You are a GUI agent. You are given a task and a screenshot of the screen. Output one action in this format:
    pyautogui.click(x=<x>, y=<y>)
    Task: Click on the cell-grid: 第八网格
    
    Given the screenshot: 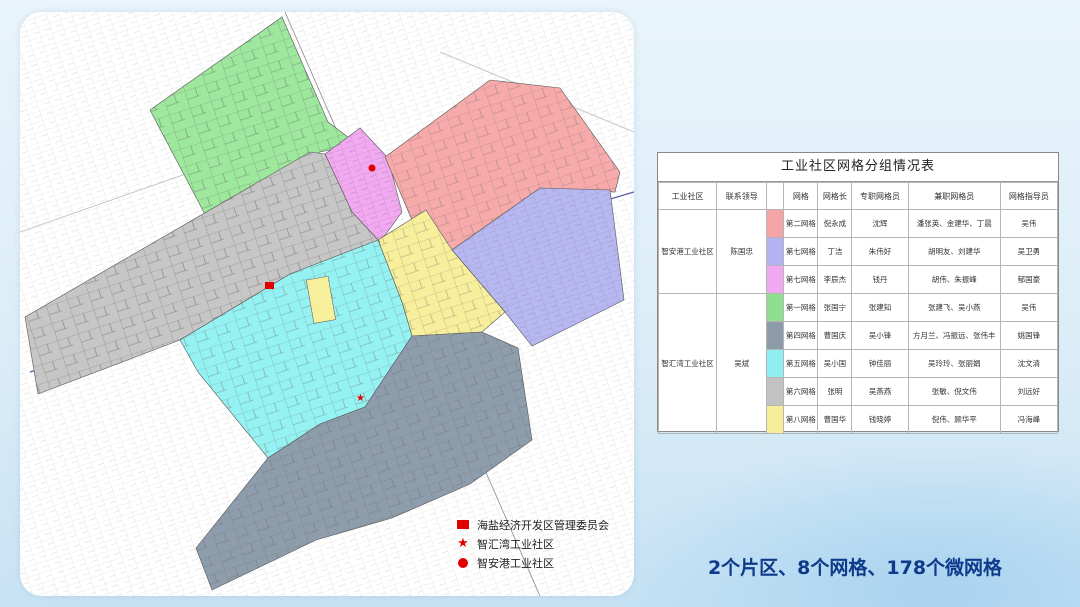 What is the action you would take?
    pyautogui.click(x=801, y=419)
    